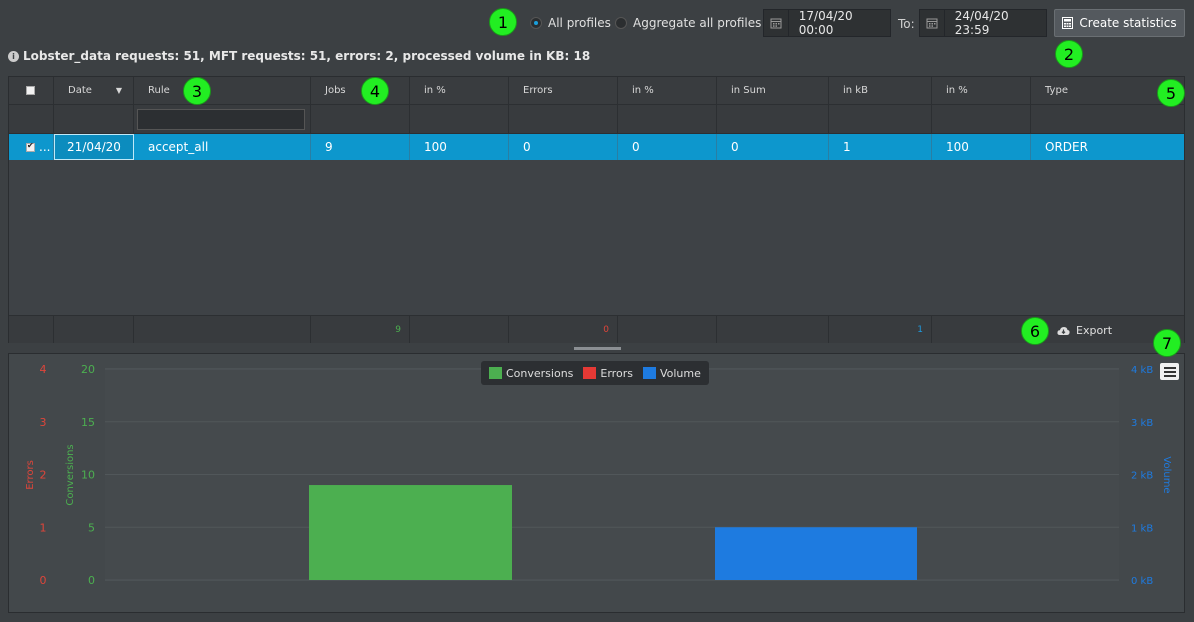  I want to click on date-from-value: 17/04/20 00:00, so click(825, 23).